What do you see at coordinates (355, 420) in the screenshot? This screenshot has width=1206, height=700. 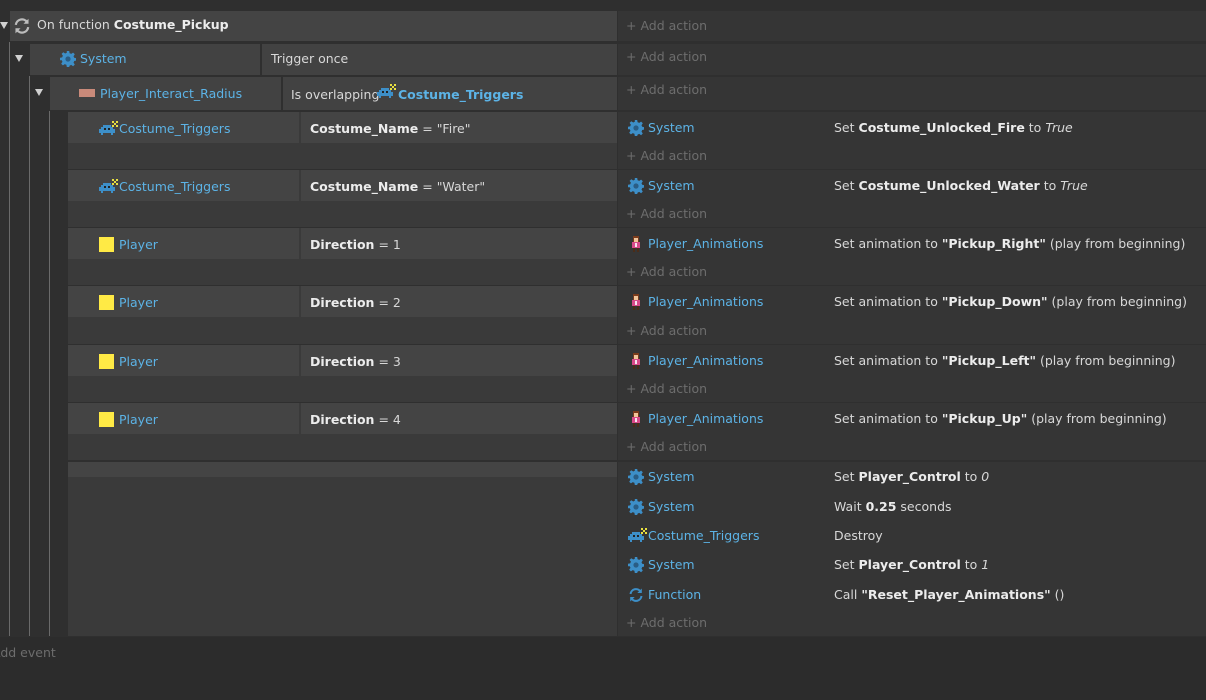 I see `subevent-condition: Direction = 4` at bounding box center [355, 420].